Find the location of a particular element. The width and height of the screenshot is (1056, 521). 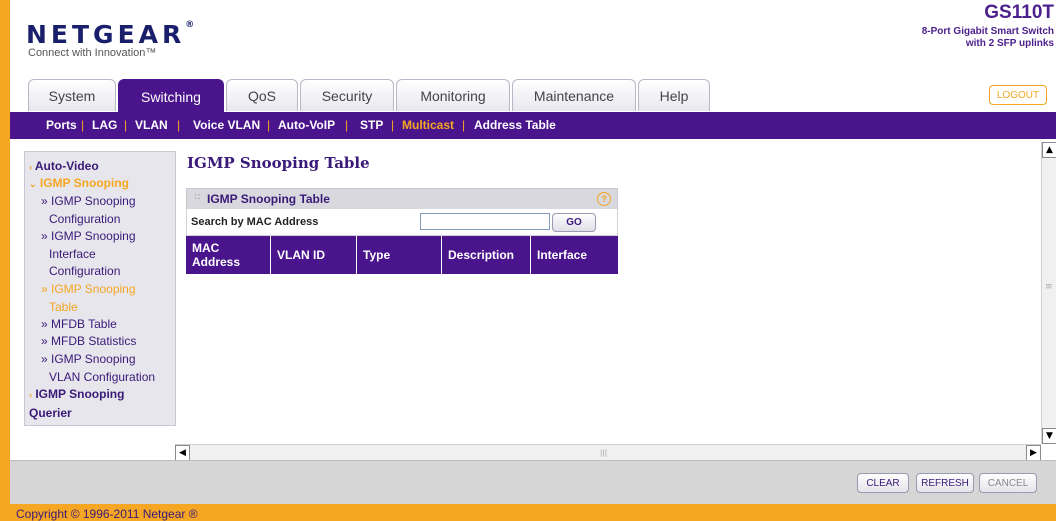

tab-system: System is located at coordinates (72, 95).